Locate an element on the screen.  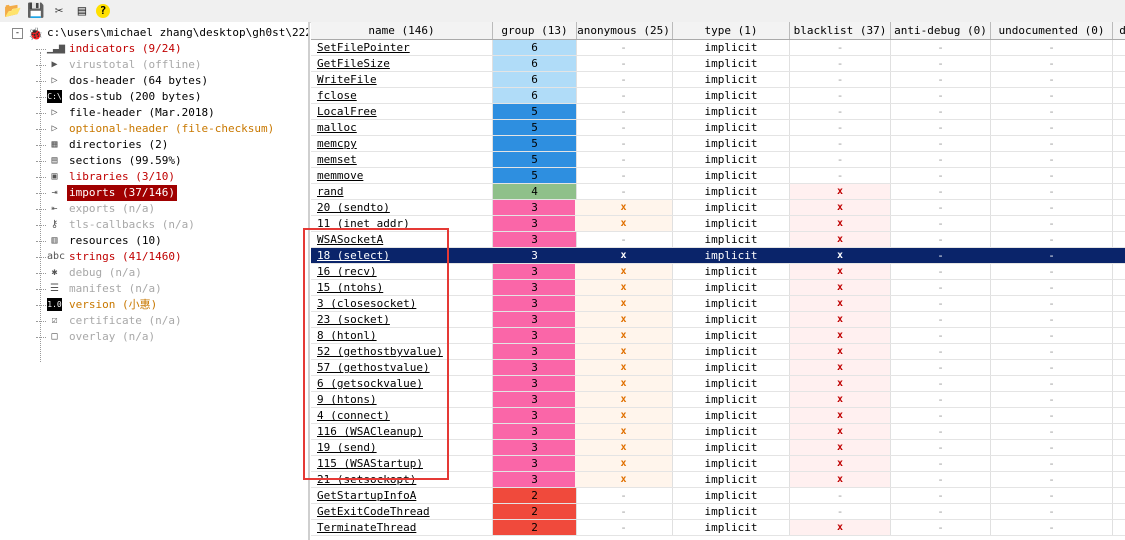
table-row: 18 (select) 3 x implicit x - - is located at coordinates (718, 256).